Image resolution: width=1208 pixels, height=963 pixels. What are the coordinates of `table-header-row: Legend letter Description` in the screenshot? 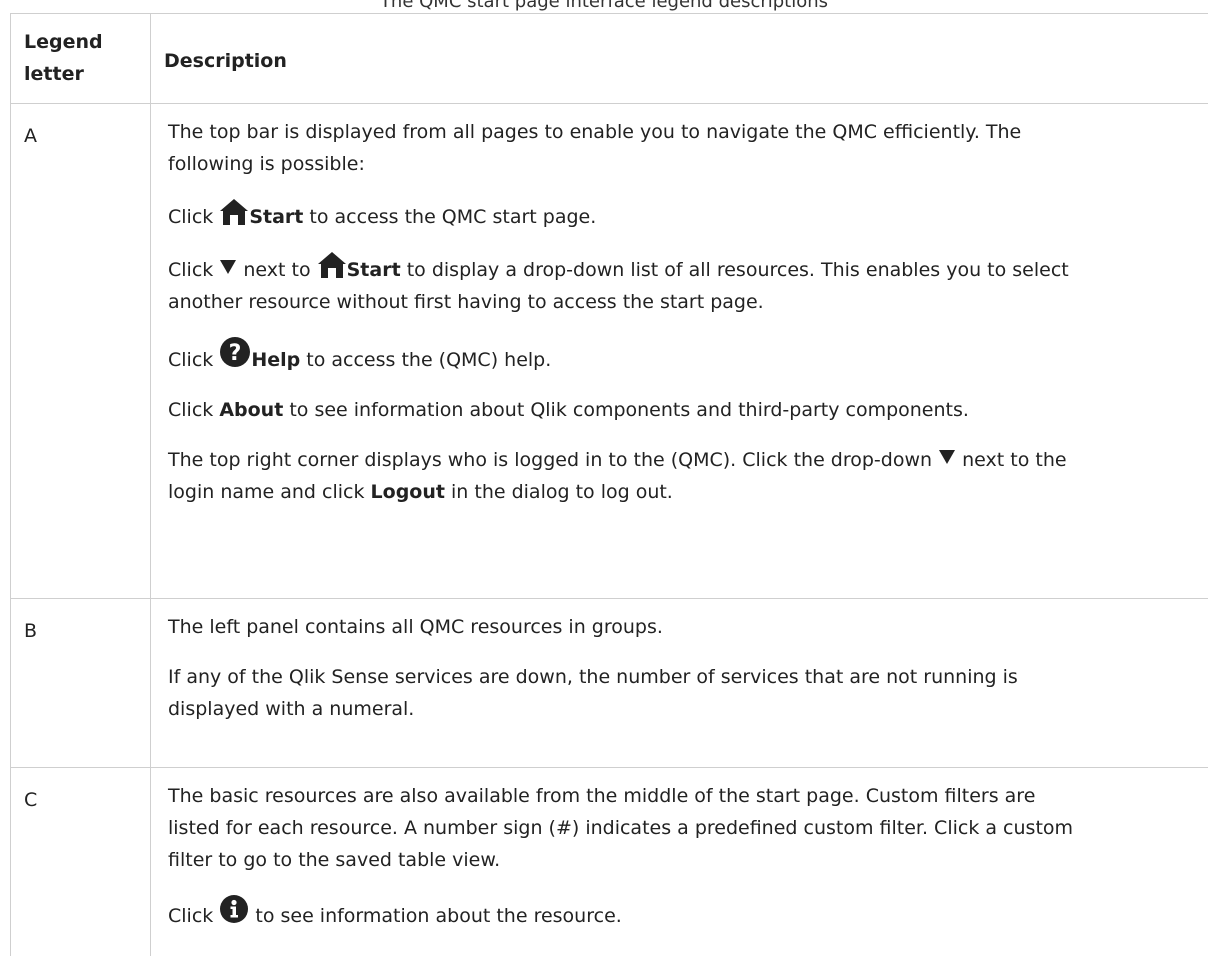 It's located at (609, 58).